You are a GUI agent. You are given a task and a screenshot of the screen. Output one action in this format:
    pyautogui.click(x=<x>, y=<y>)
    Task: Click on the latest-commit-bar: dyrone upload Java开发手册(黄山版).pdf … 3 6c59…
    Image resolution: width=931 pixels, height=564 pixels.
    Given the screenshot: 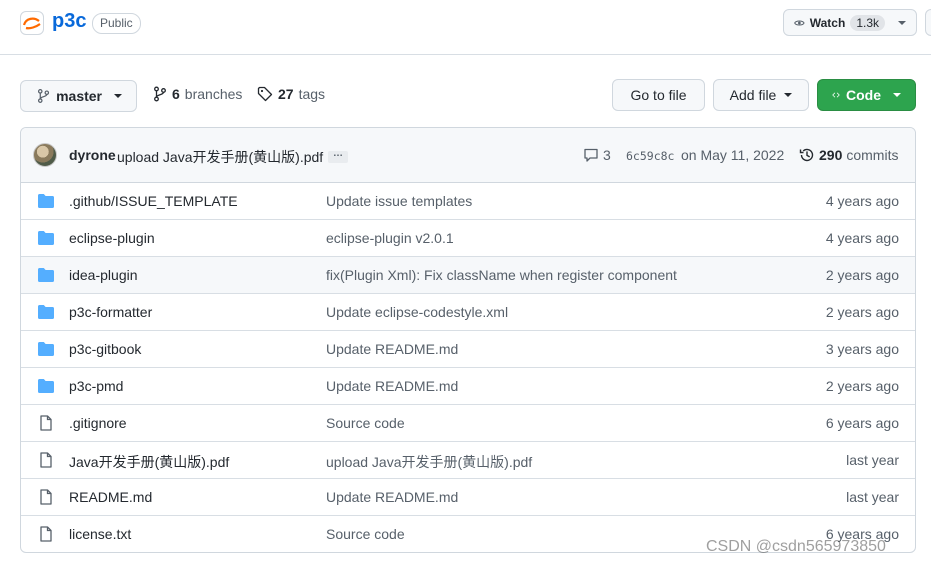 What is the action you would take?
    pyautogui.click(x=468, y=155)
    